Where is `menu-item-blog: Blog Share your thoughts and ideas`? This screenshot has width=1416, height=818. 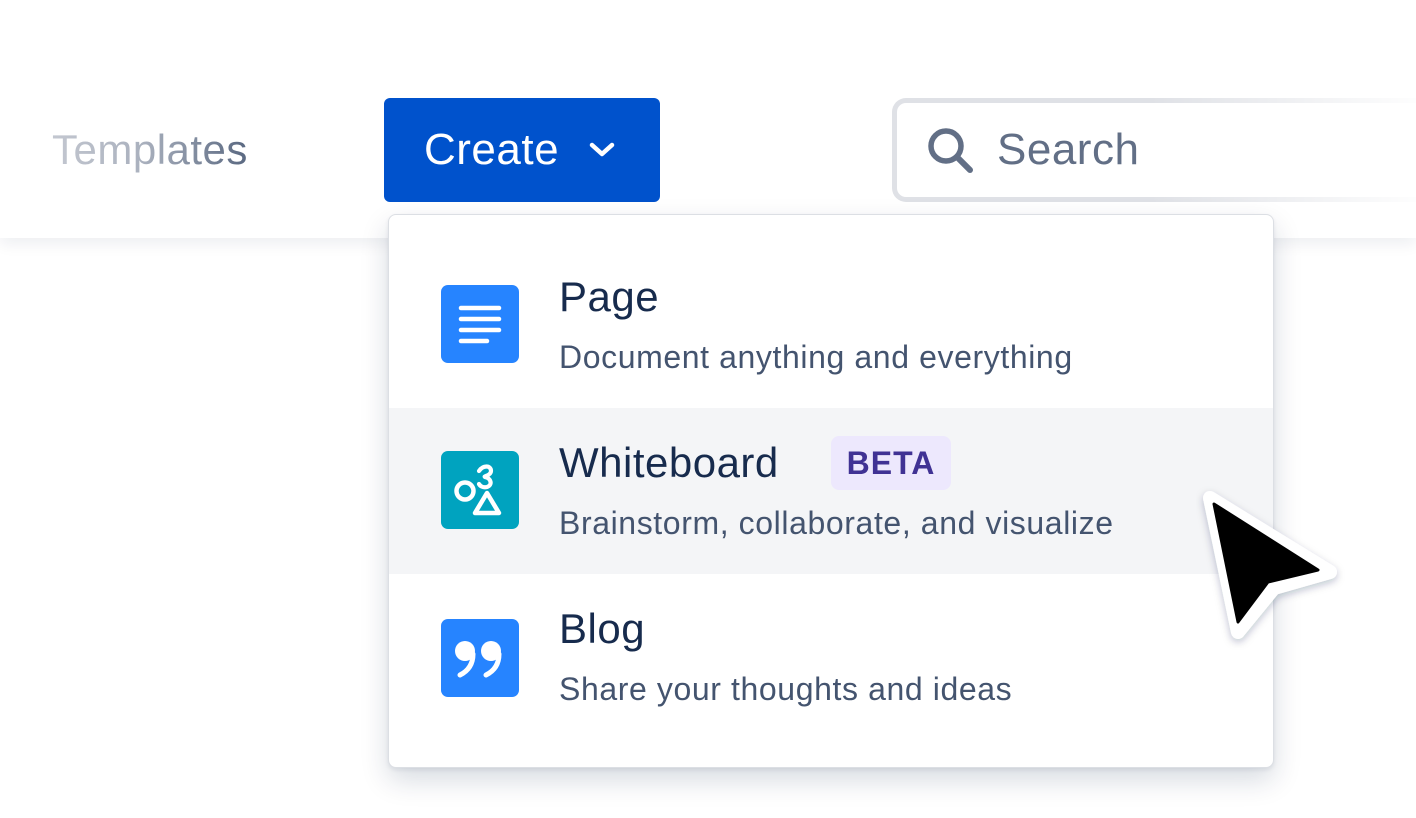 menu-item-blog: Blog Share your thoughts and ideas is located at coordinates (831, 657).